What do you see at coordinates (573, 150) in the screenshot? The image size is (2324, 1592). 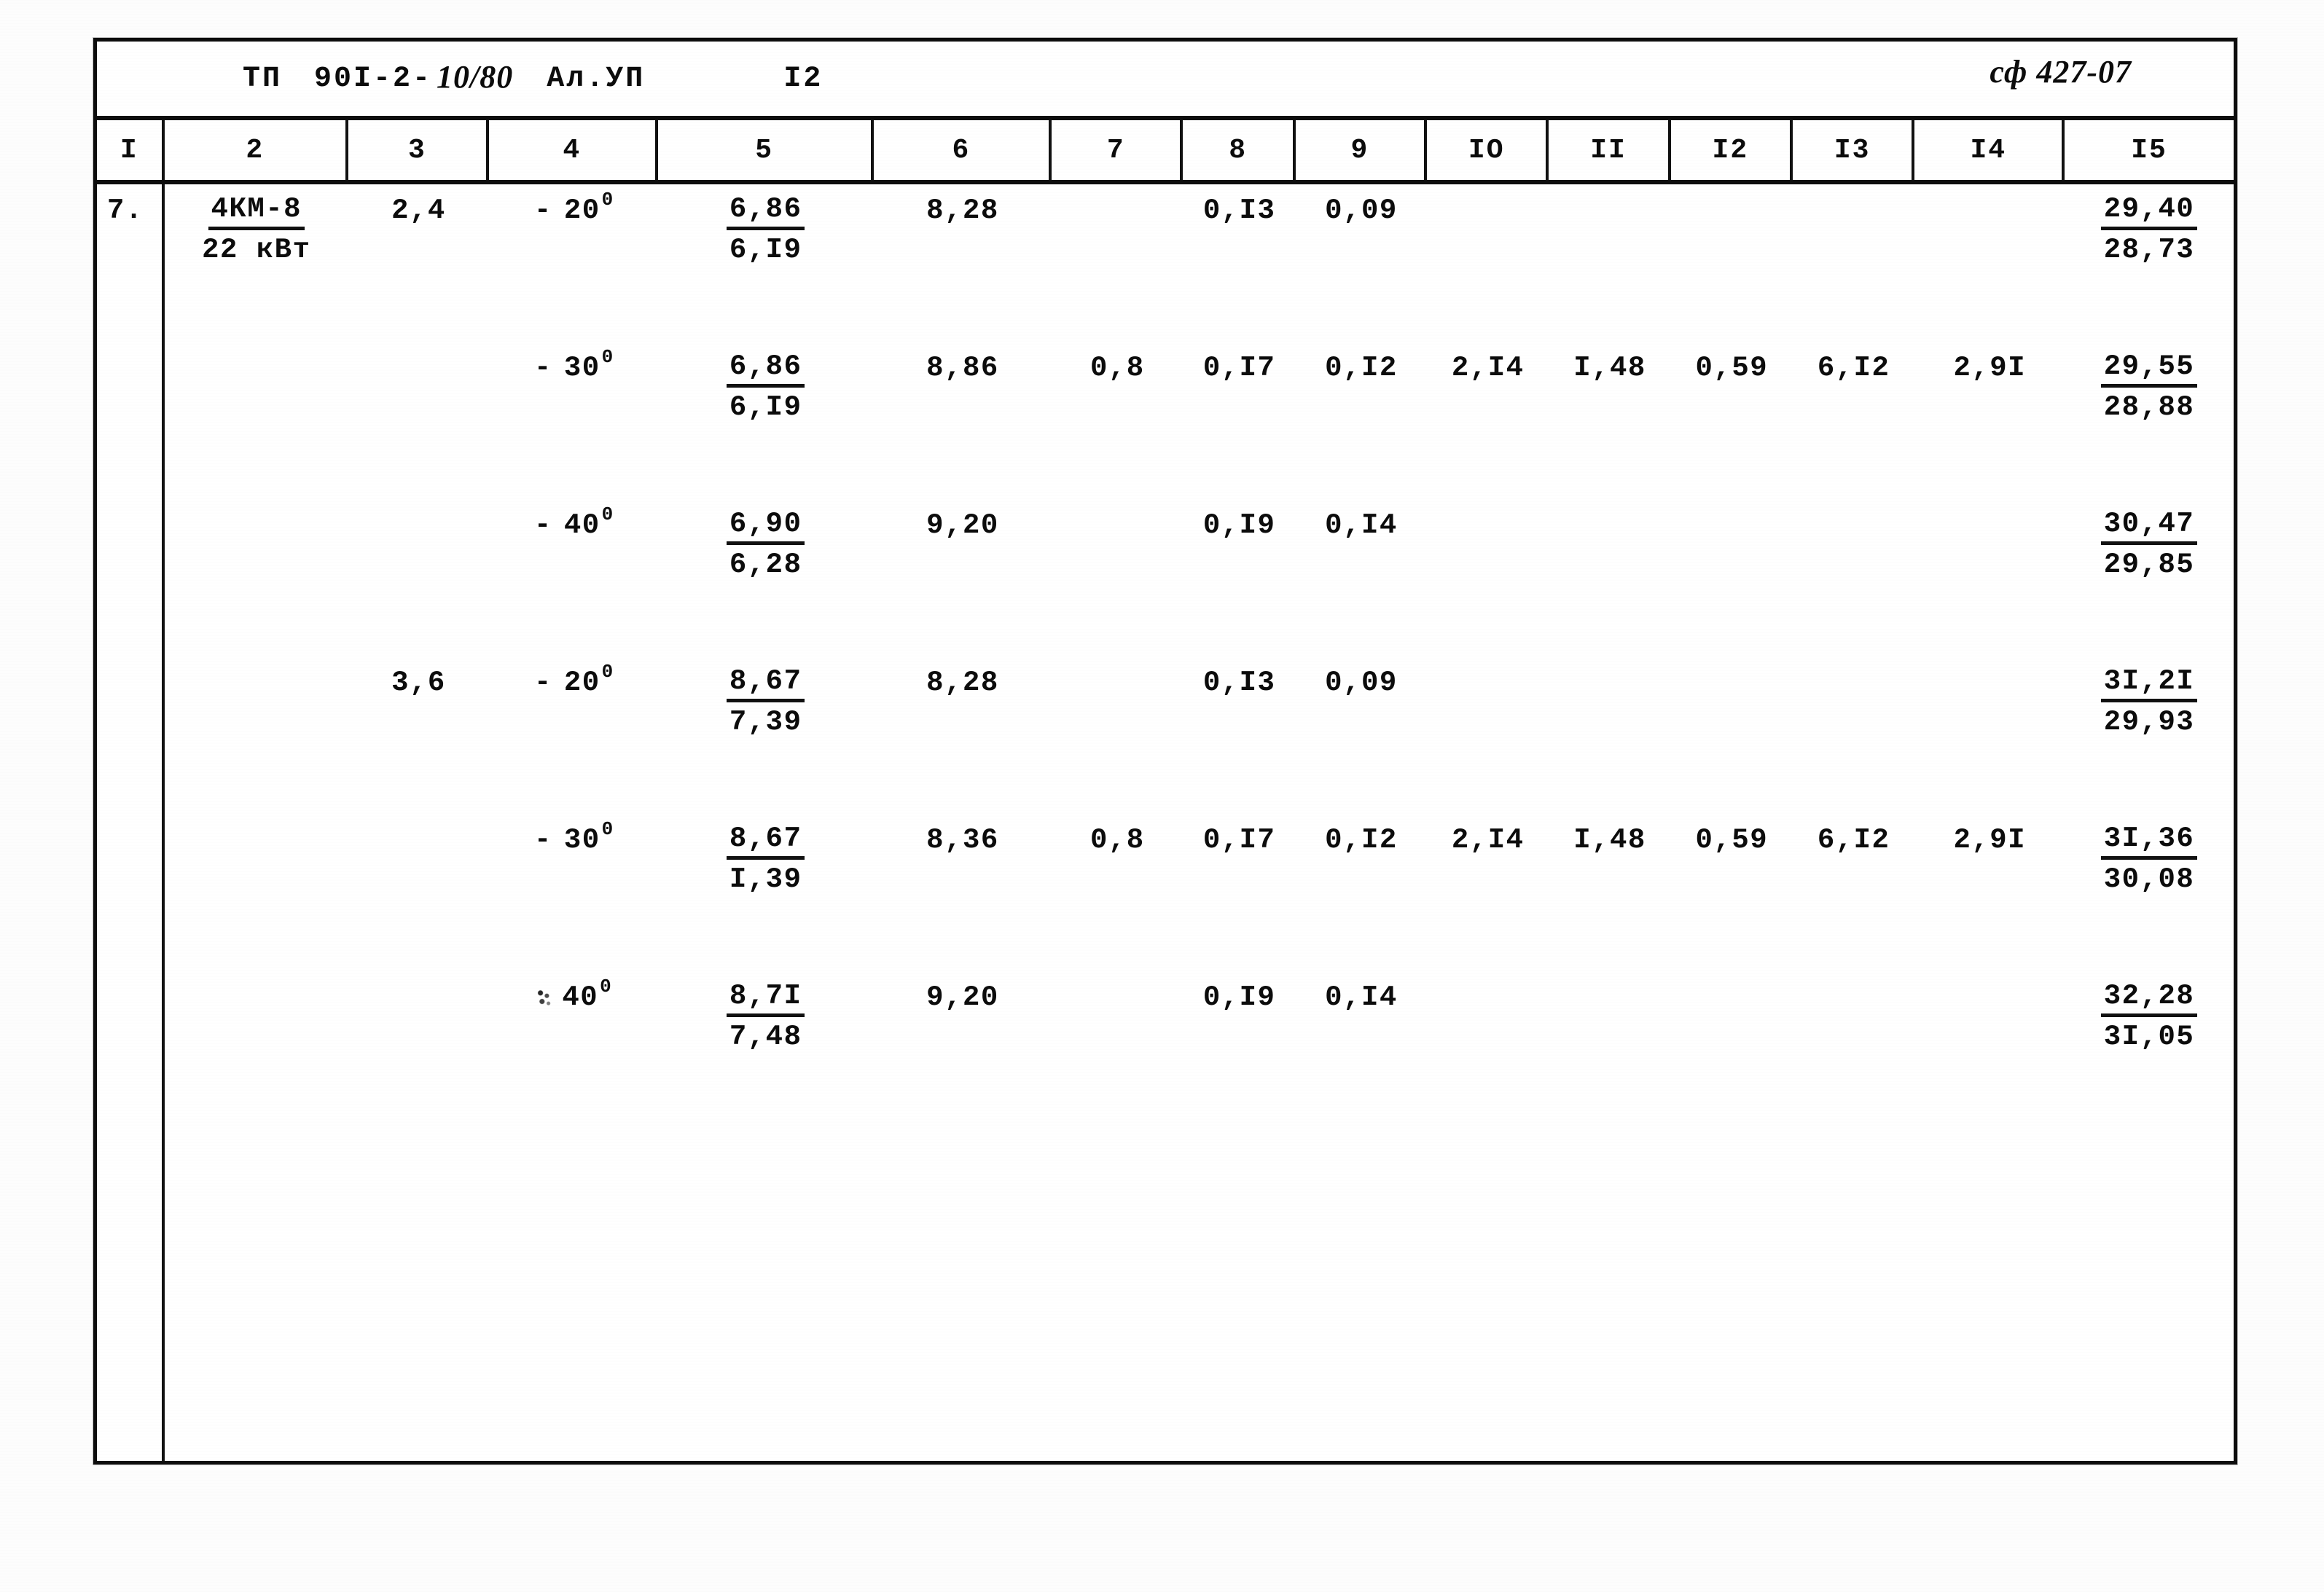 I see `column-header-4: 4` at bounding box center [573, 150].